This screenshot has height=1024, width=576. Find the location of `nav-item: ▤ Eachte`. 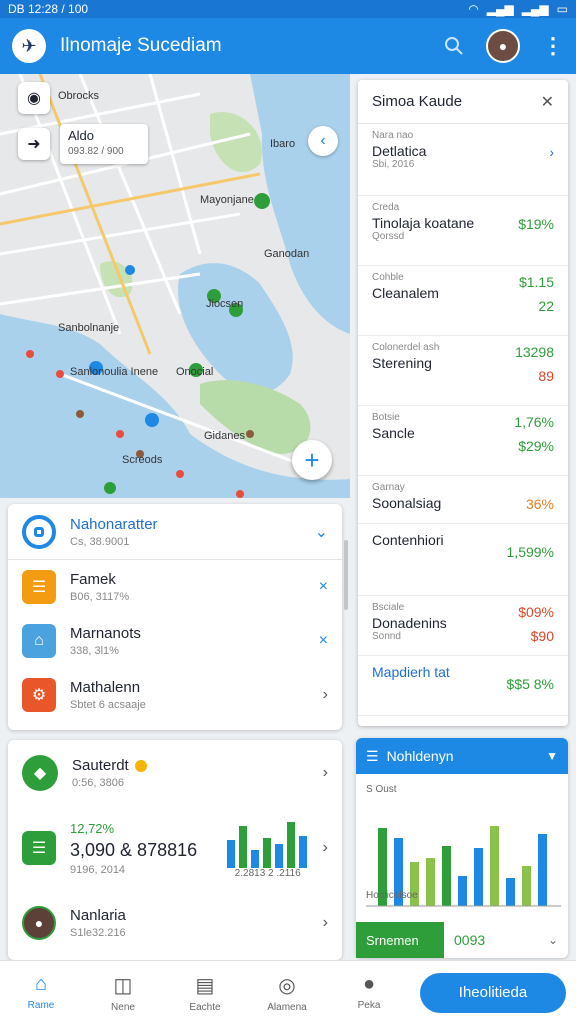

nav-item: ▤ Eachte is located at coordinates (205, 993).